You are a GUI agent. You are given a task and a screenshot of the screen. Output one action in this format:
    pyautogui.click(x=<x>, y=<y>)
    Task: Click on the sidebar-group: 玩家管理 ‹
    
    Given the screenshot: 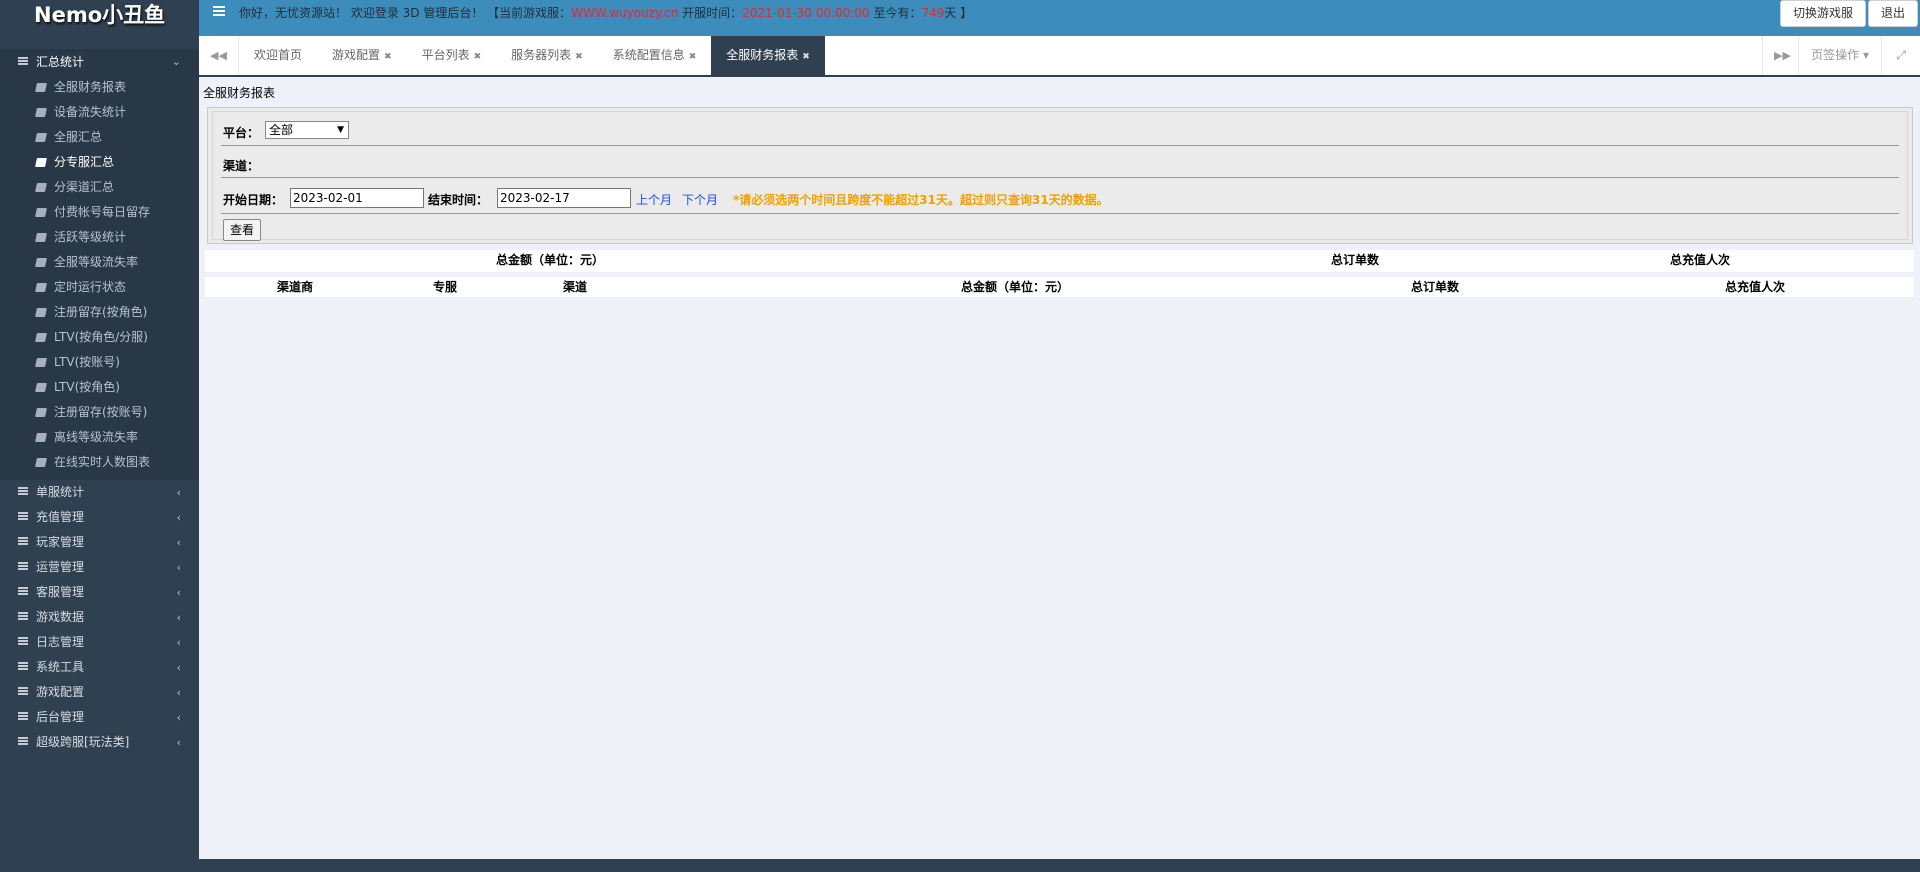 What is the action you would take?
    pyautogui.click(x=99, y=542)
    